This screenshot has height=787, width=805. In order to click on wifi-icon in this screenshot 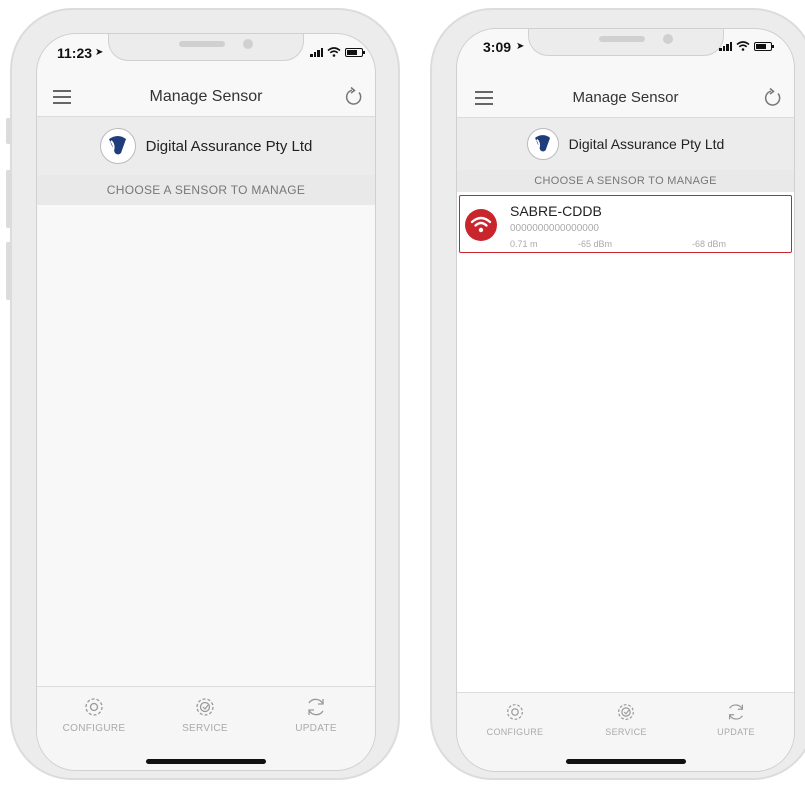, I will do `click(481, 224)`.